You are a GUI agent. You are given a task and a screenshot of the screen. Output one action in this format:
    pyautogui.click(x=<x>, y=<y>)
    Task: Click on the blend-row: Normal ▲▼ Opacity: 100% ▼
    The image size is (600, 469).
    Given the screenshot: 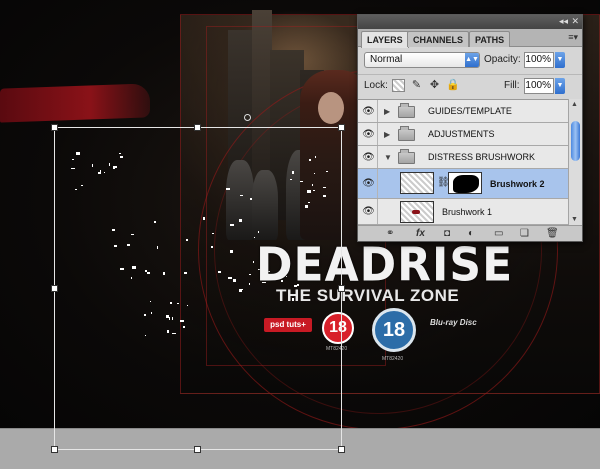 What is the action you would take?
    pyautogui.click(x=470, y=60)
    